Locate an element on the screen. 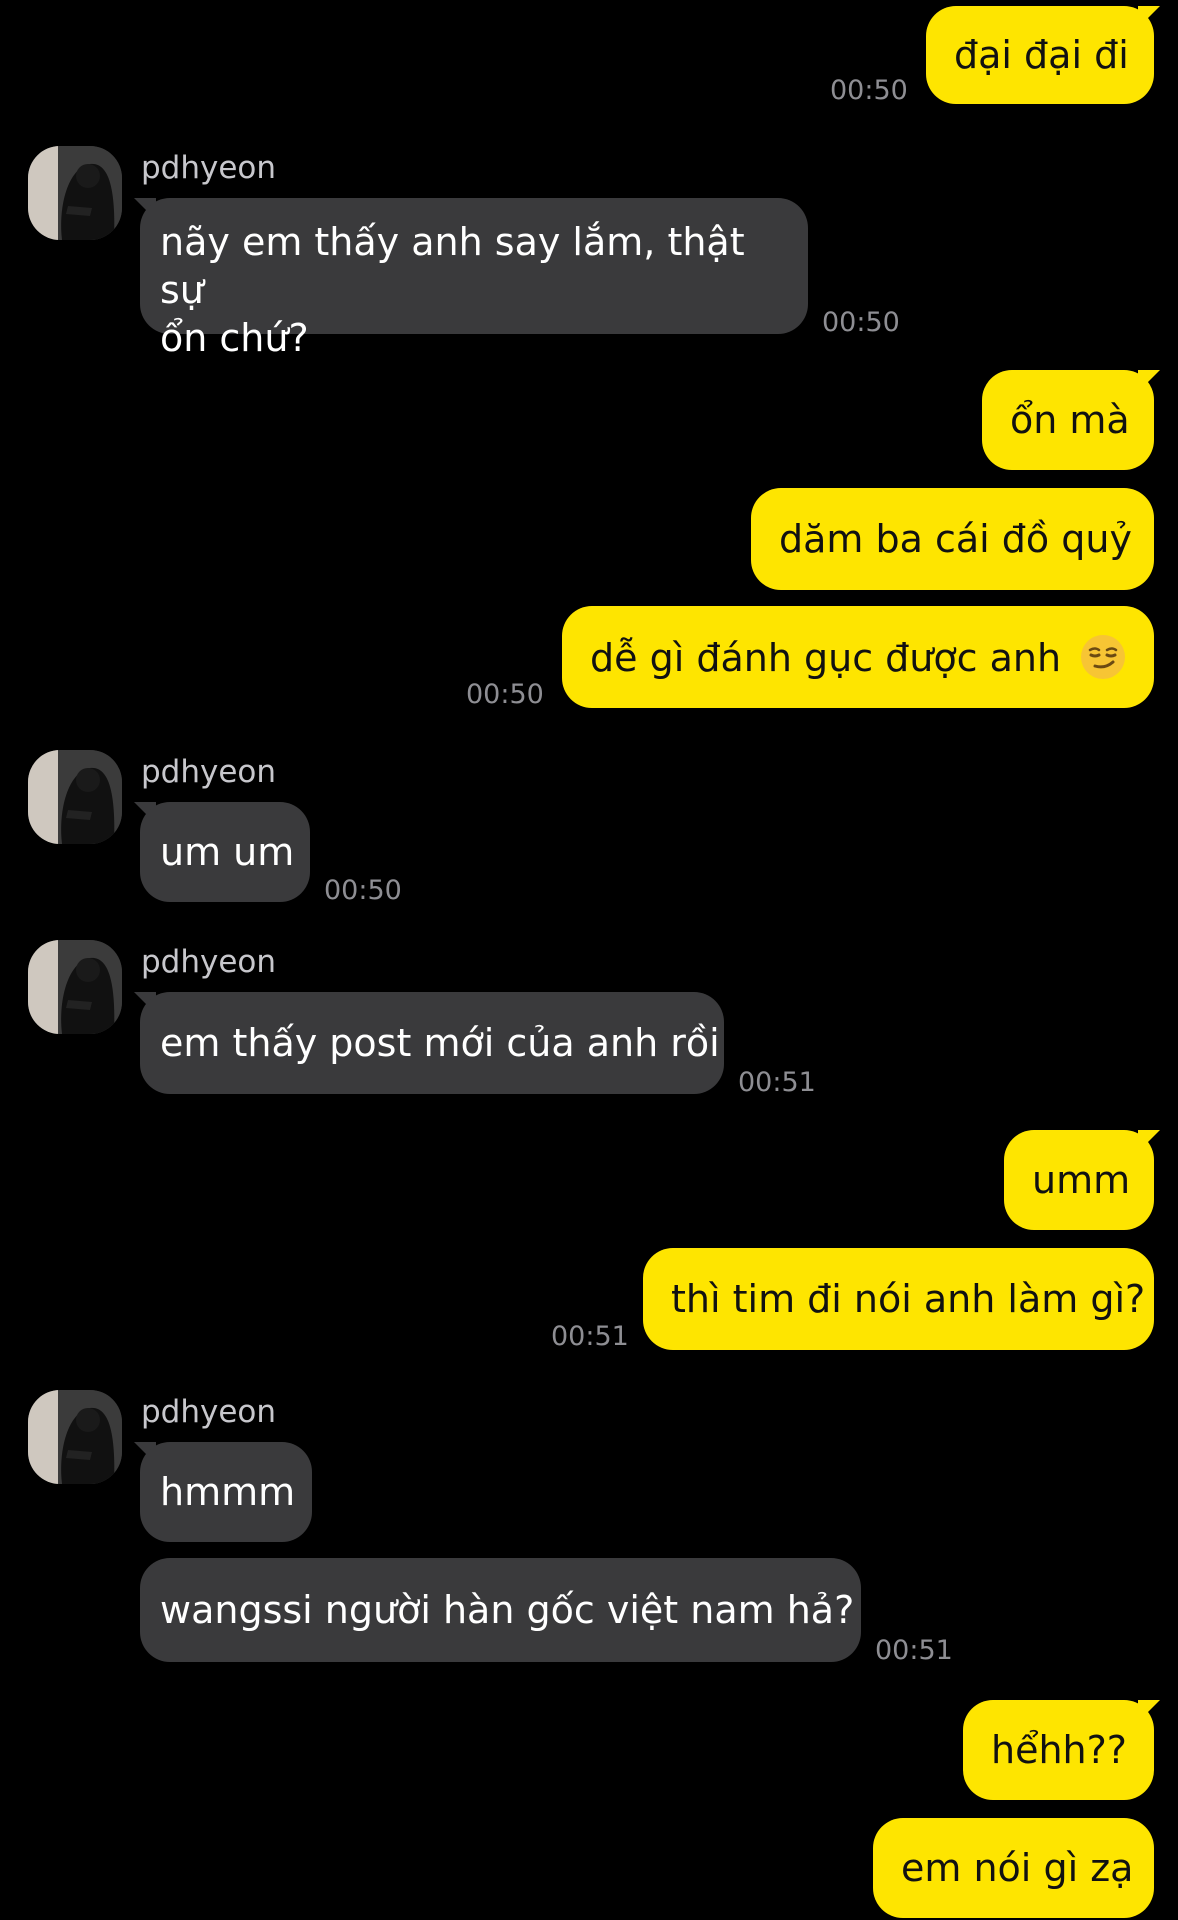  message-text: wangssi người hàn gốc việt nam hả? is located at coordinates (507, 1610).